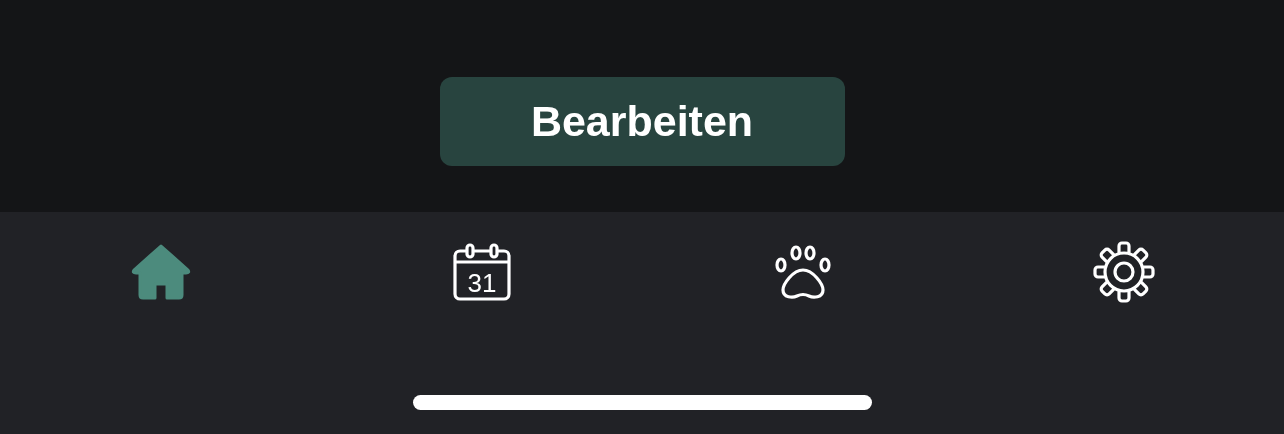 The width and height of the screenshot is (1284, 434). What do you see at coordinates (481, 272) in the screenshot?
I see `tab: 31` at bounding box center [481, 272].